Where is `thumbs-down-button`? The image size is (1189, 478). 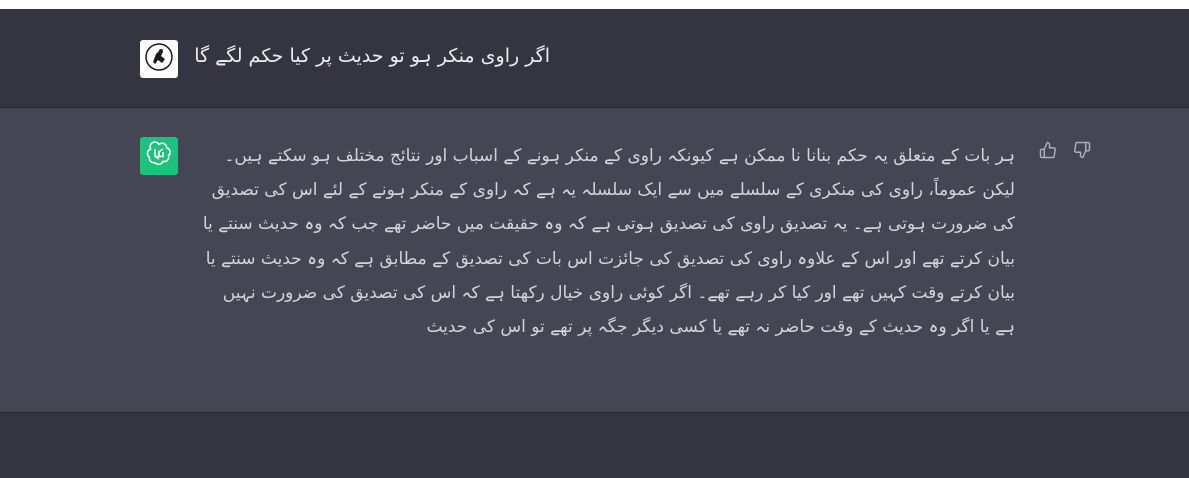 thumbs-down-button is located at coordinates (1082, 152).